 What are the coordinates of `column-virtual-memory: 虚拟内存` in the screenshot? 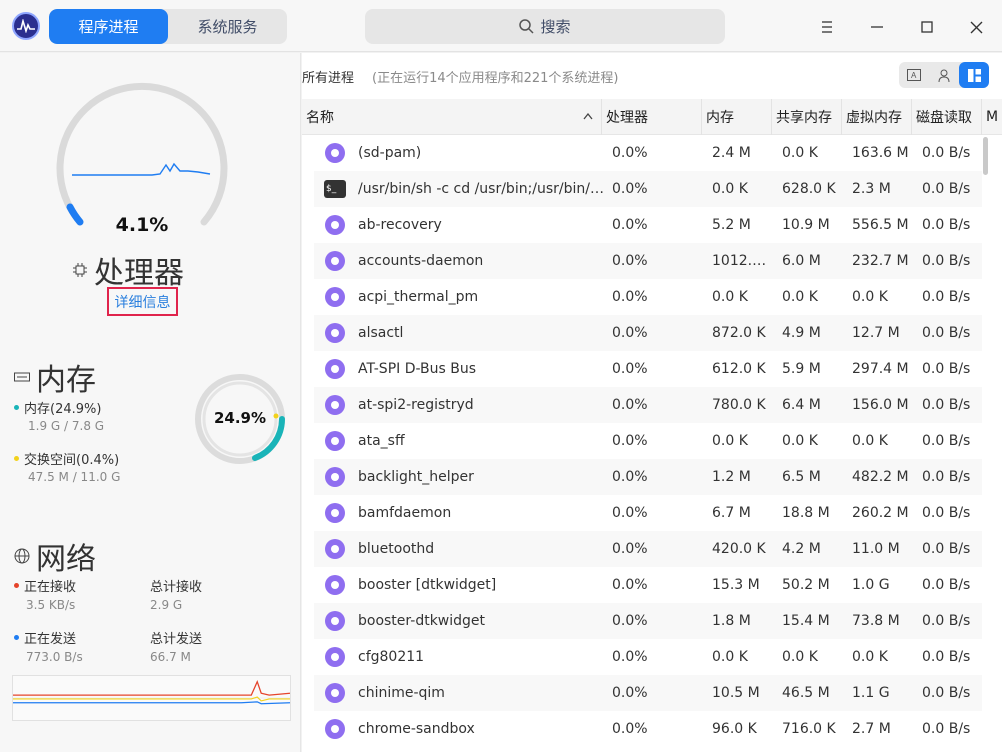 It's located at (877, 117).